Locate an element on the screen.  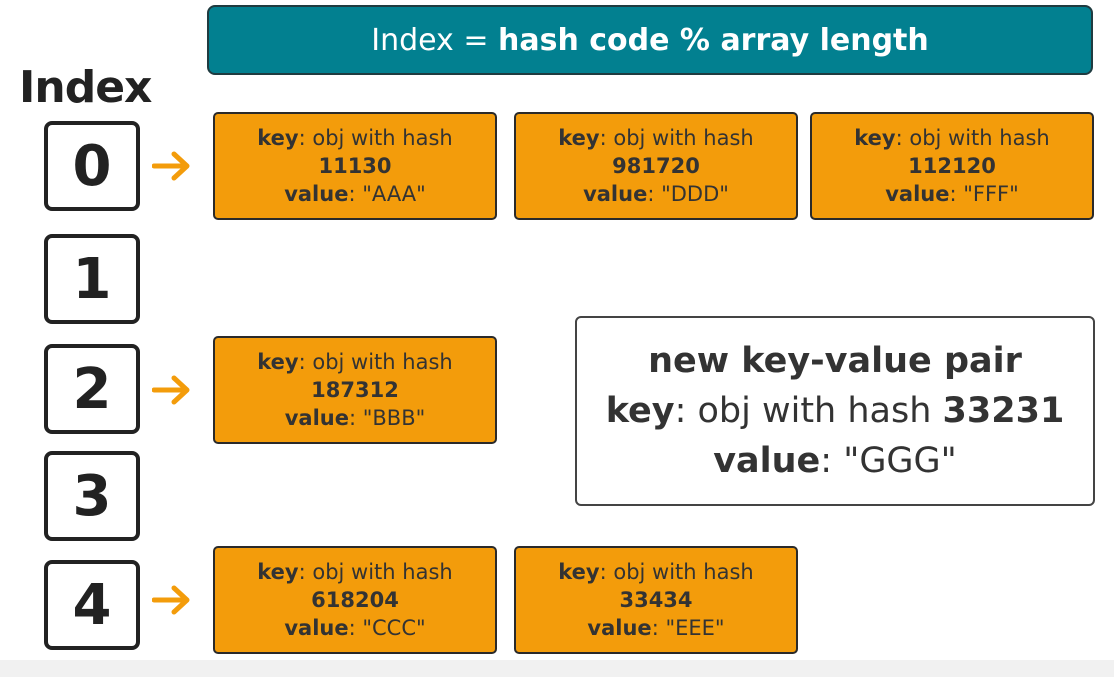
entry-value-line: value: "BBB" is located at coordinates (355, 418).